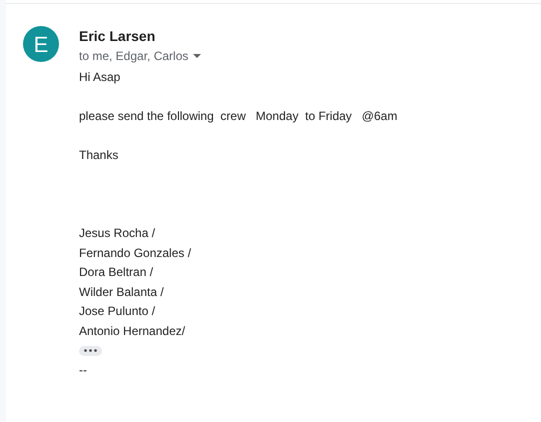 The width and height of the screenshot is (541, 422). What do you see at coordinates (99, 155) in the screenshot?
I see `body-text-line: Thanks` at bounding box center [99, 155].